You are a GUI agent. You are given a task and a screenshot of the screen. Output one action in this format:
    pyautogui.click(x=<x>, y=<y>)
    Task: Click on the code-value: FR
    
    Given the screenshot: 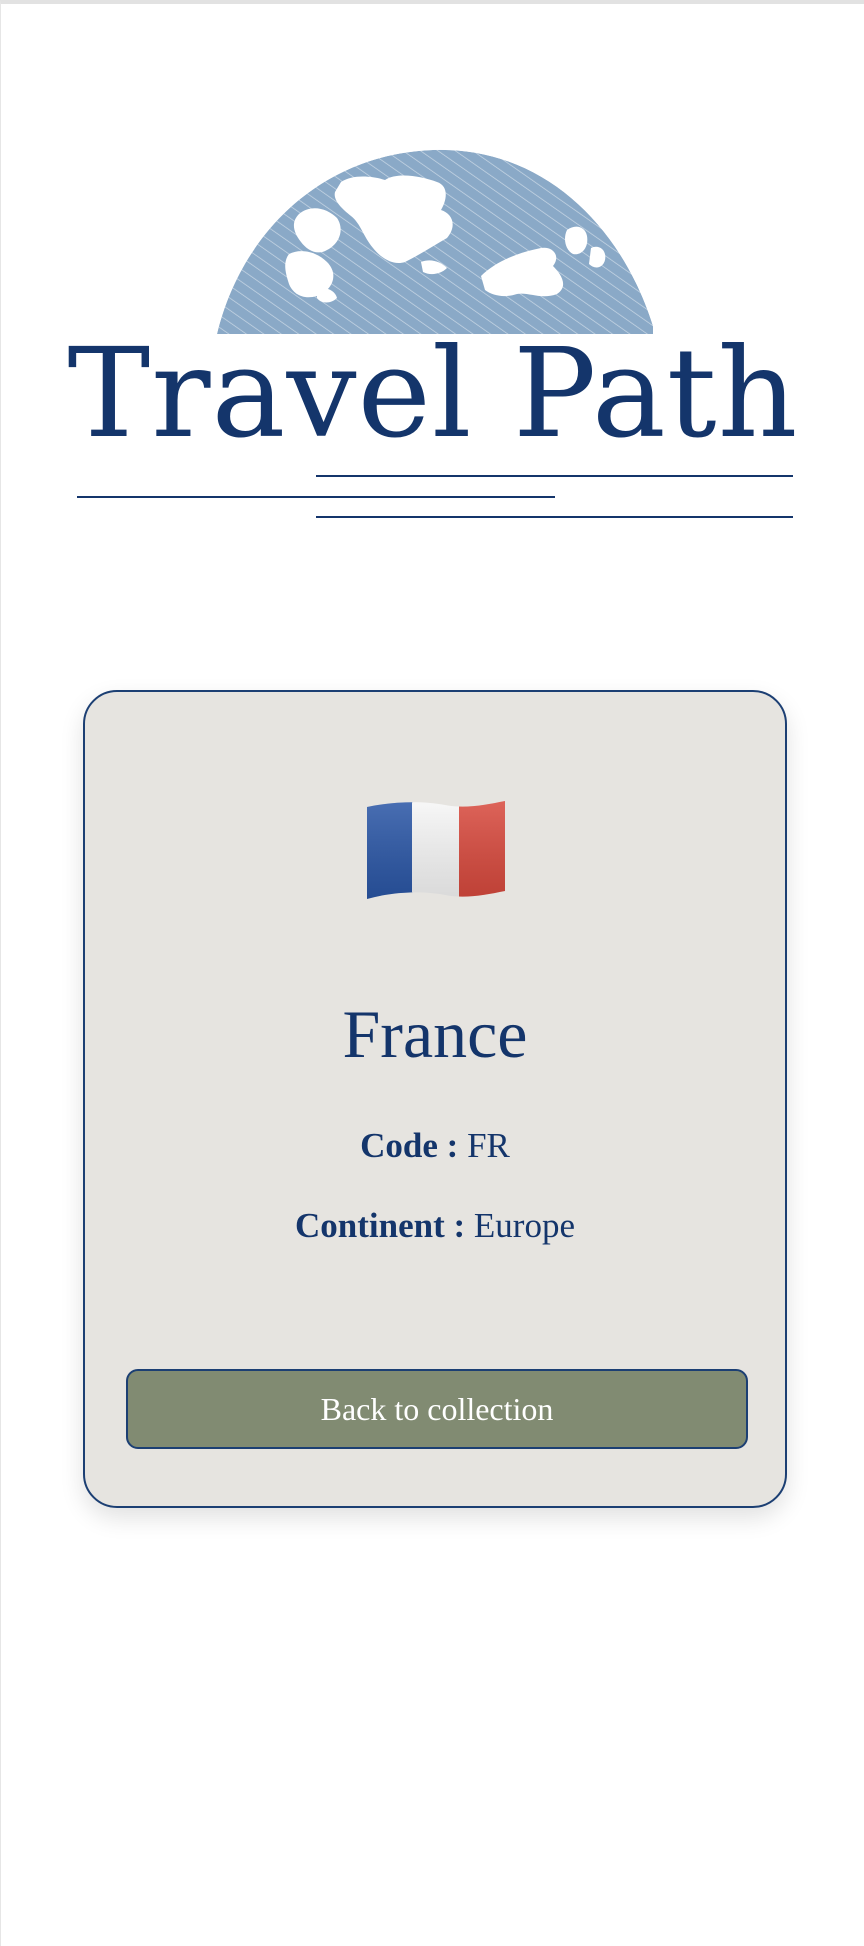 What is the action you would take?
    pyautogui.click(x=488, y=1145)
    